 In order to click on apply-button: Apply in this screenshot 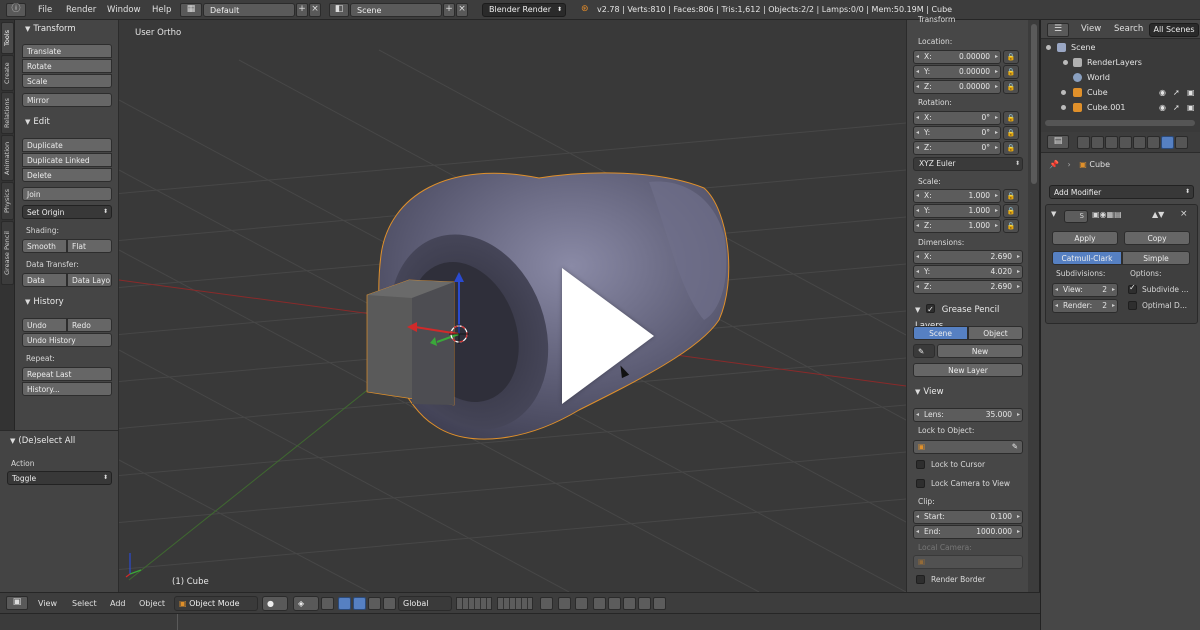, I will do `click(1085, 238)`.